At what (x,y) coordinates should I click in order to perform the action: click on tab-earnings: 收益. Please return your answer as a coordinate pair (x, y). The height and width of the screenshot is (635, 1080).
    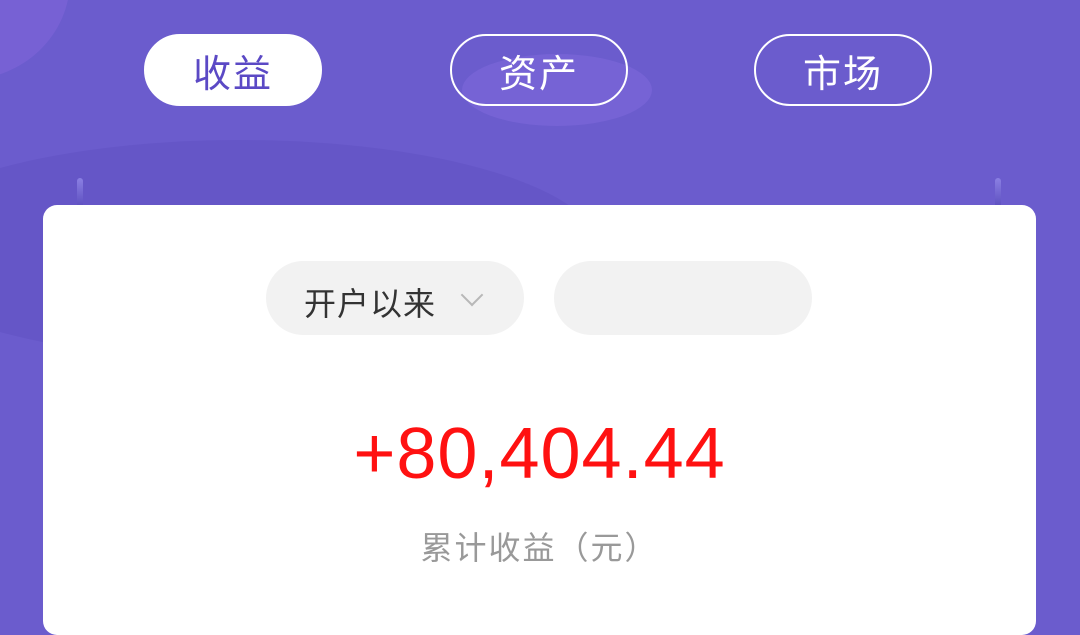
    Looking at the image, I should click on (233, 70).